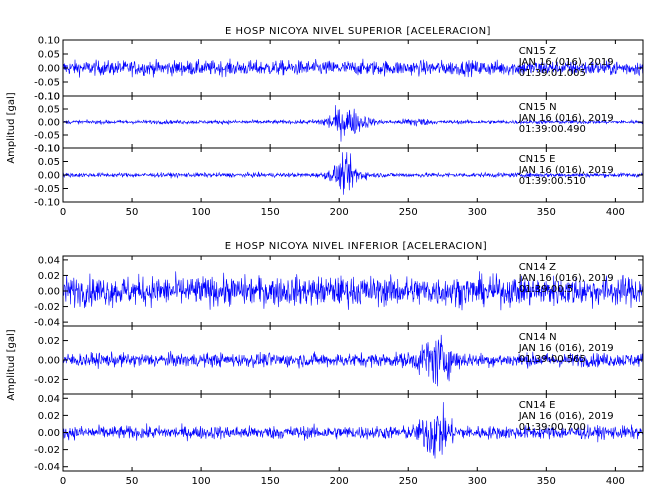  What do you see at coordinates (546, 289) in the screenshot?
I see `trace-annotation: 01:39:00.5` at bounding box center [546, 289].